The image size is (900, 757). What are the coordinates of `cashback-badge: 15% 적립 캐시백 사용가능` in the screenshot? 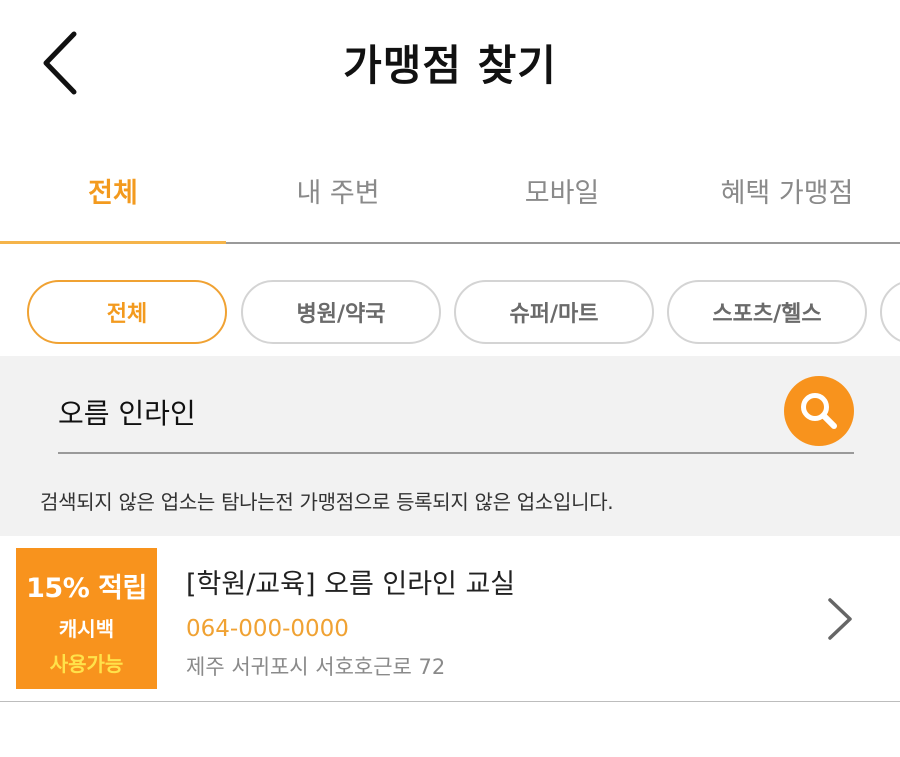 It's located at (86, 618).